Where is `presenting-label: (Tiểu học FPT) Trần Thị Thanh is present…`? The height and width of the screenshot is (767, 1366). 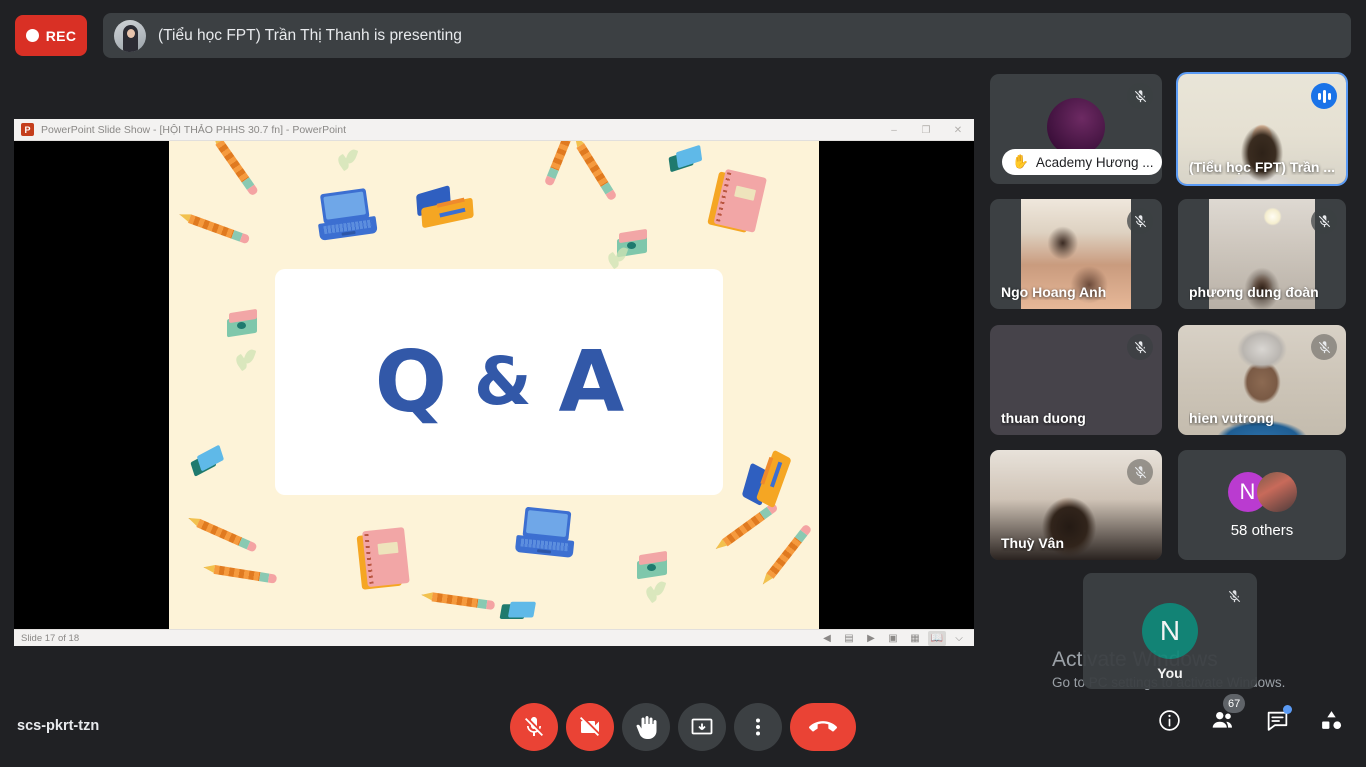
presenting-label: (Tiểu học FPT) Trần Thị Thanh is present… is located at coordinates (310, 35).